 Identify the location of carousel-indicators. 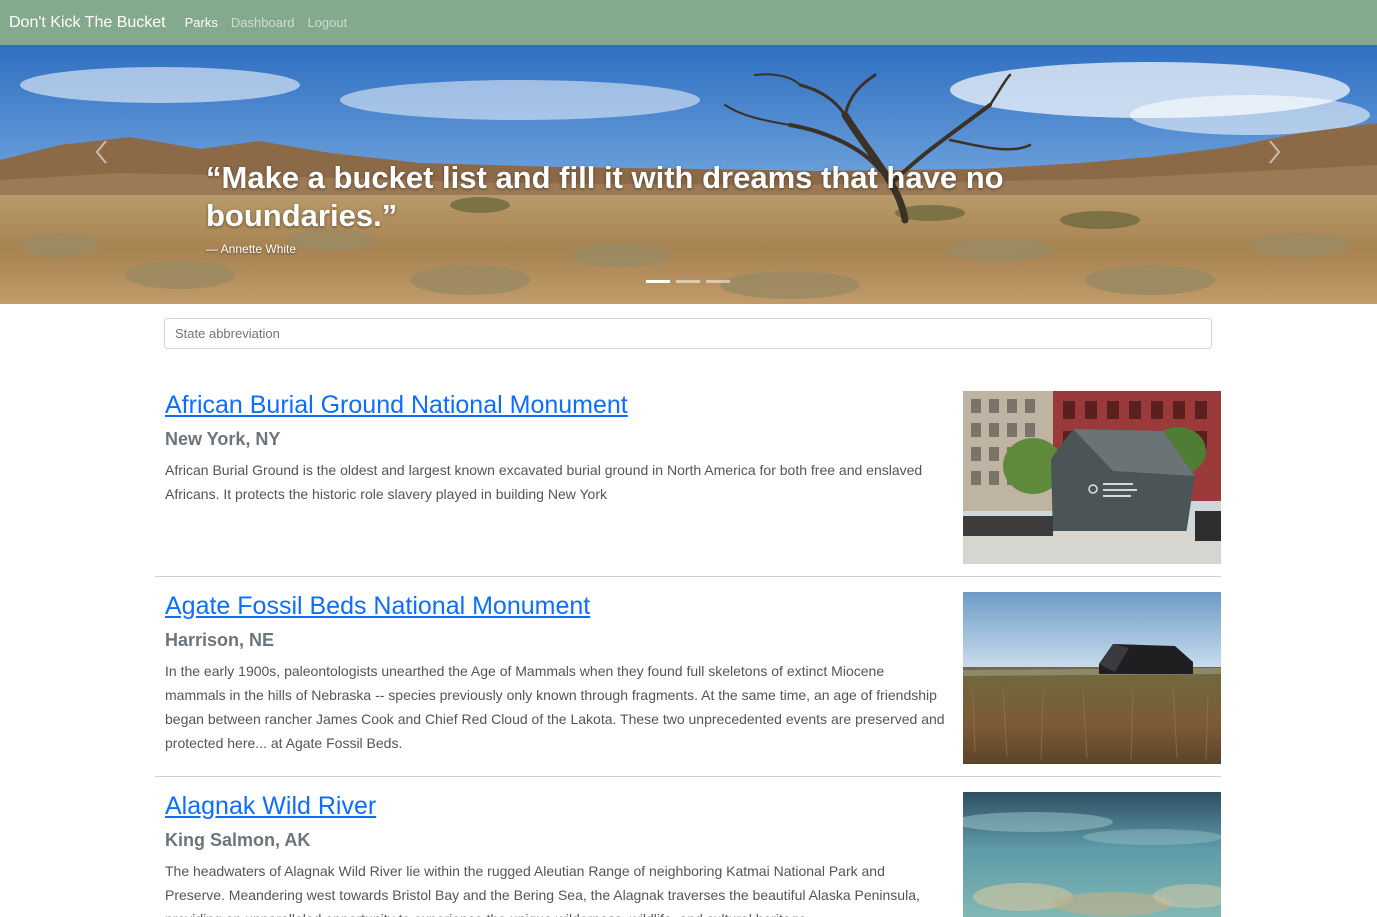
(688, 281).